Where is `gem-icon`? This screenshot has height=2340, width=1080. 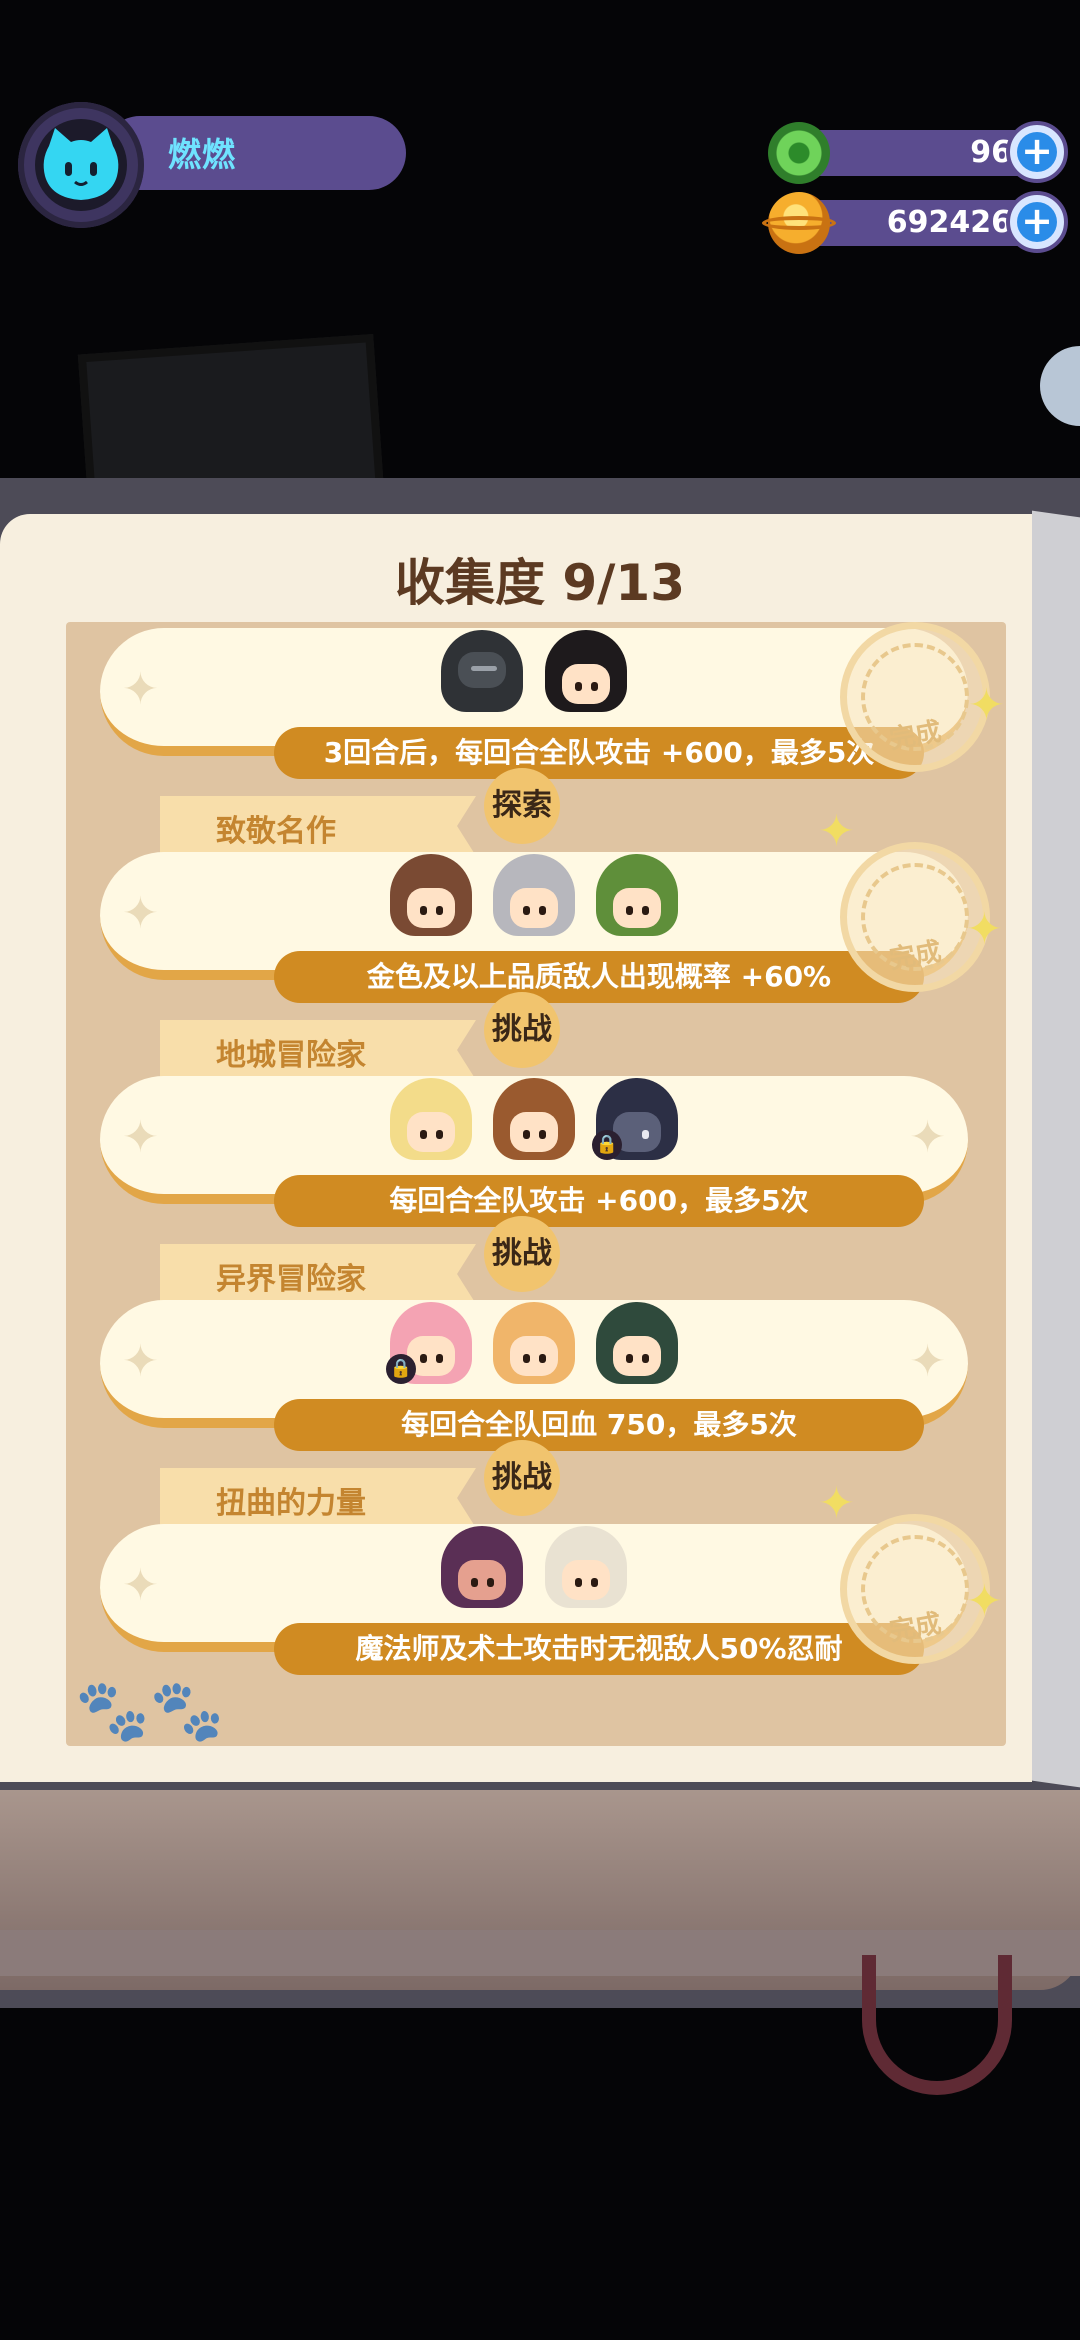
gem-icon is located at coordinates (799, 153).